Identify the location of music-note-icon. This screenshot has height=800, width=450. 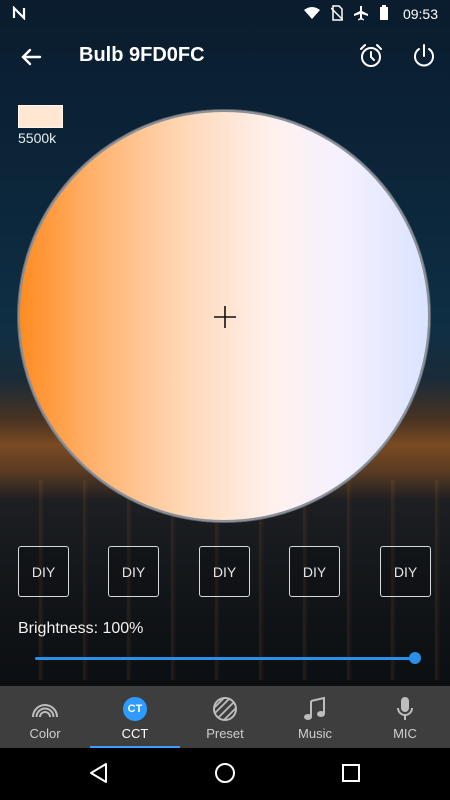
(315, 709).